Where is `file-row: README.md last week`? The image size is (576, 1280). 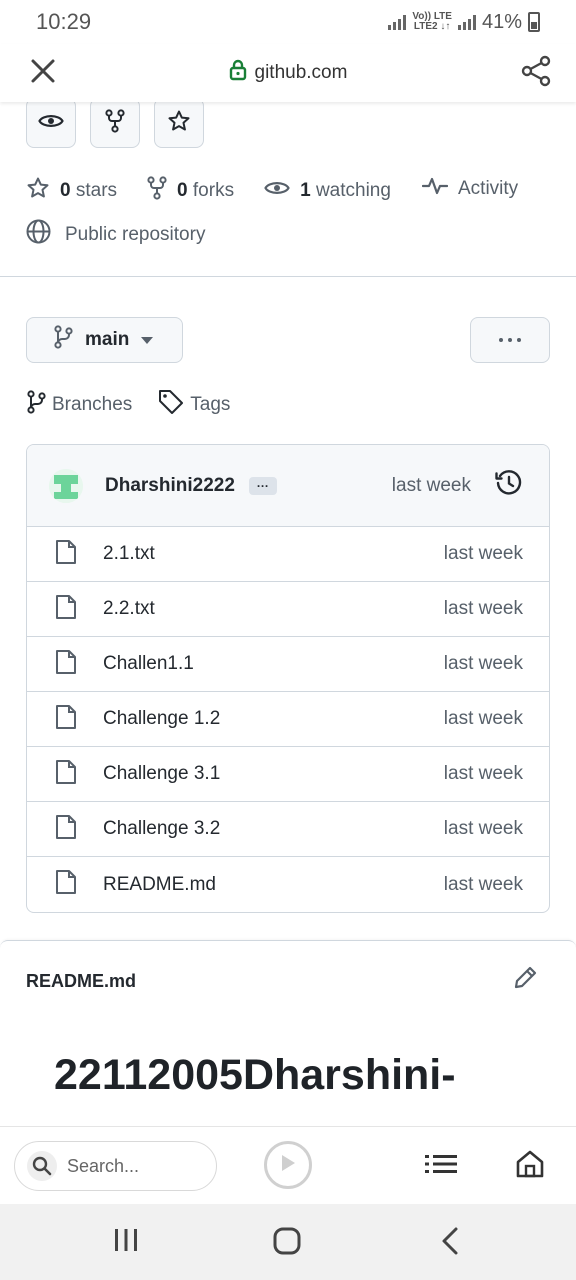 file-row: README.md last week is located at coordinates (288, 884).